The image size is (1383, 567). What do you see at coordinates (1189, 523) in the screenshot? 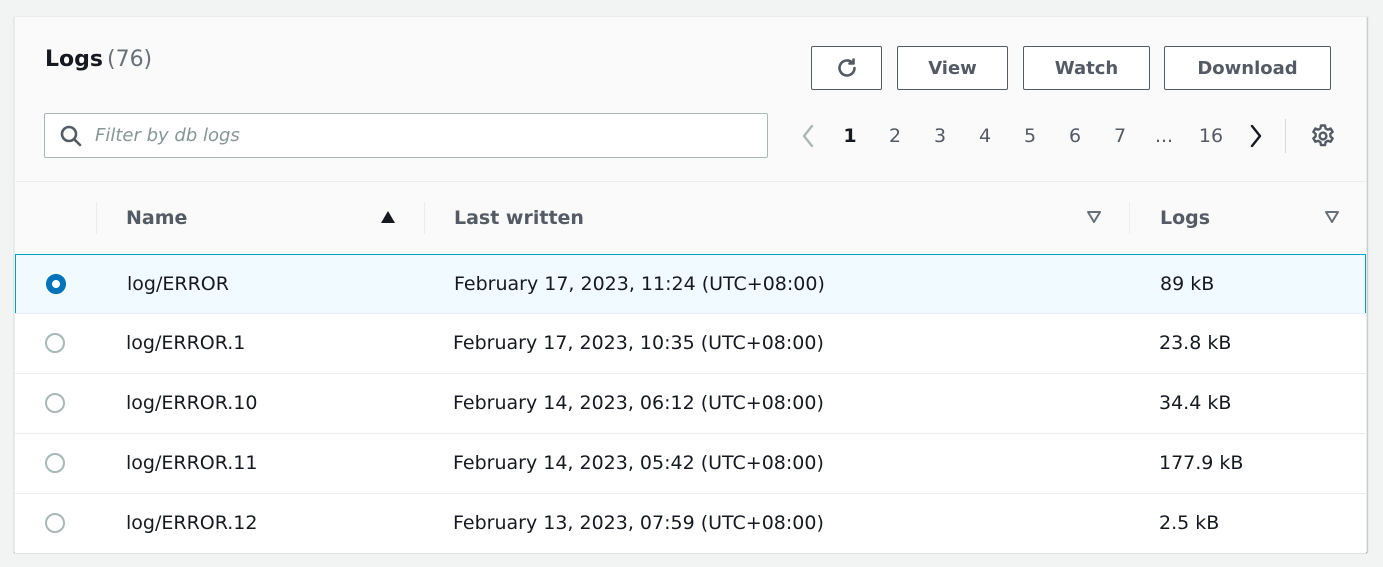
I see `log-size: 2.5 kB` at bounding box center [1189, 523].